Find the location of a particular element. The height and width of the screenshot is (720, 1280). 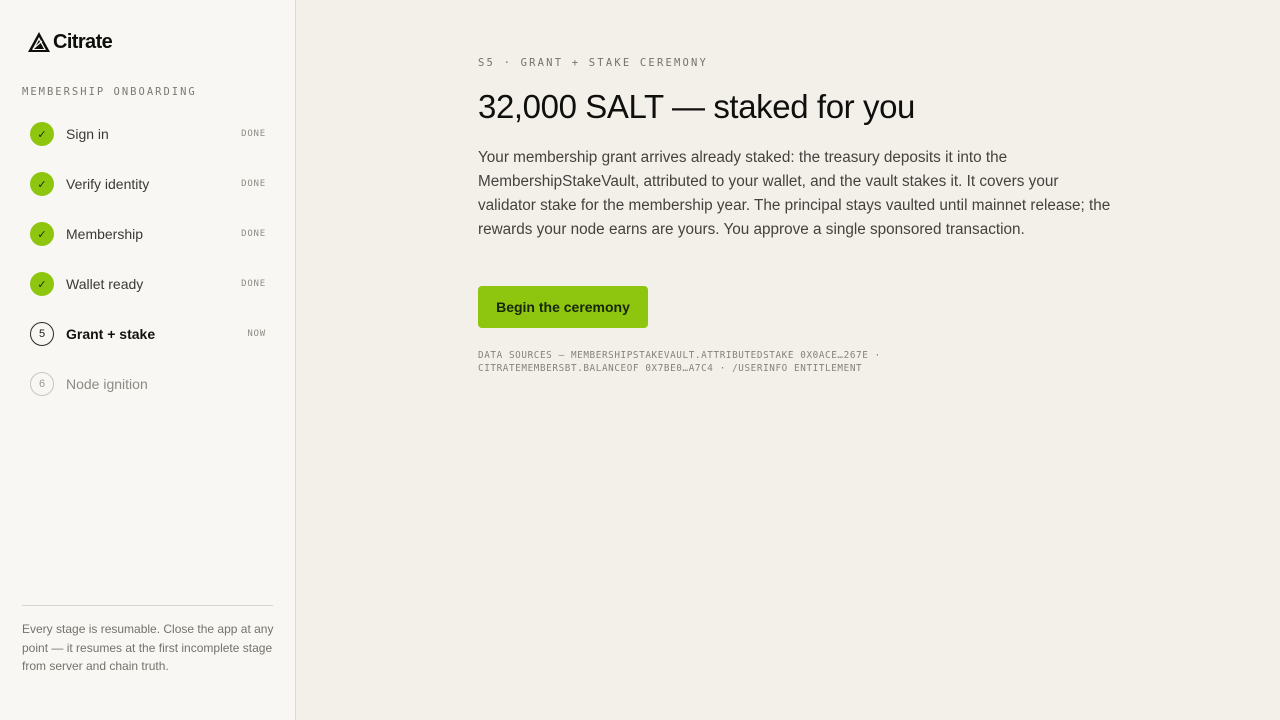

page-title: 32,000 SALT — staked for you is located at coordinates (697, 106).